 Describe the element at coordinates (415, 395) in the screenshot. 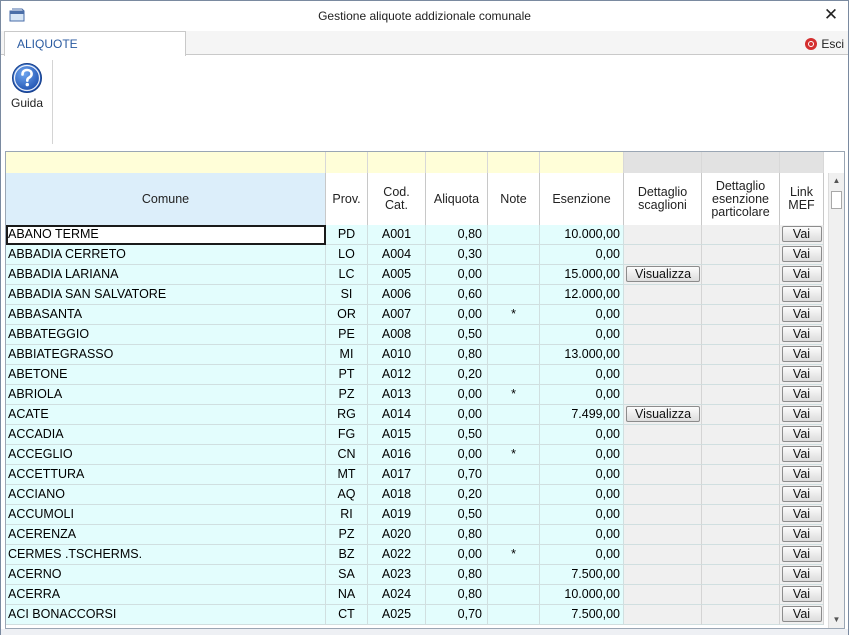

I see `table-row: ABRIOLA PZ A013 0,00 * 0,00 Vai` at that location.